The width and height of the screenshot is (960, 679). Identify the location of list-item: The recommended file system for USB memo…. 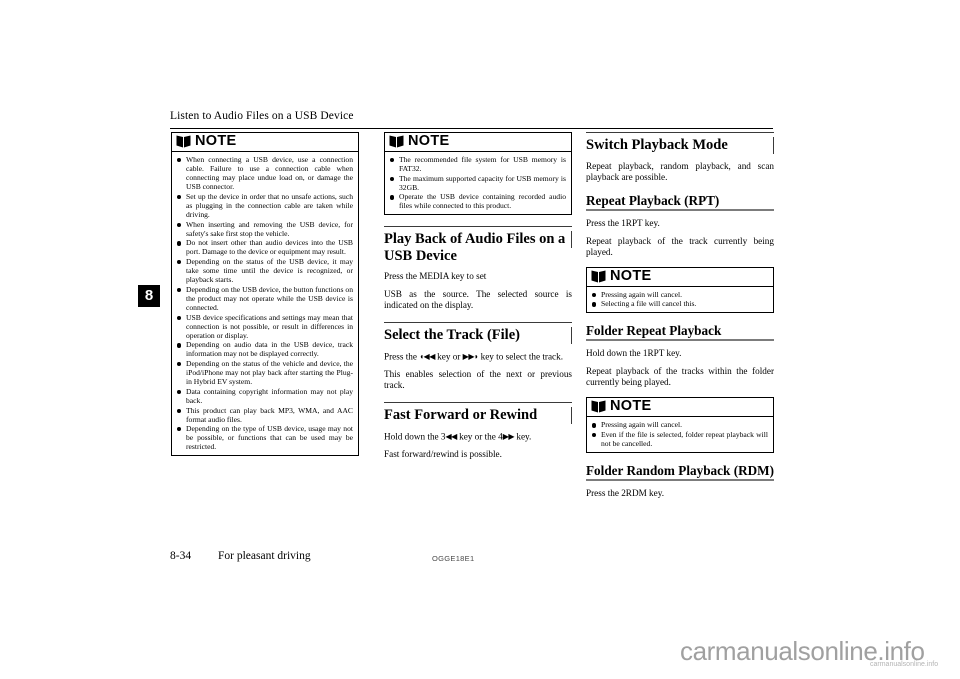
(477, 164).